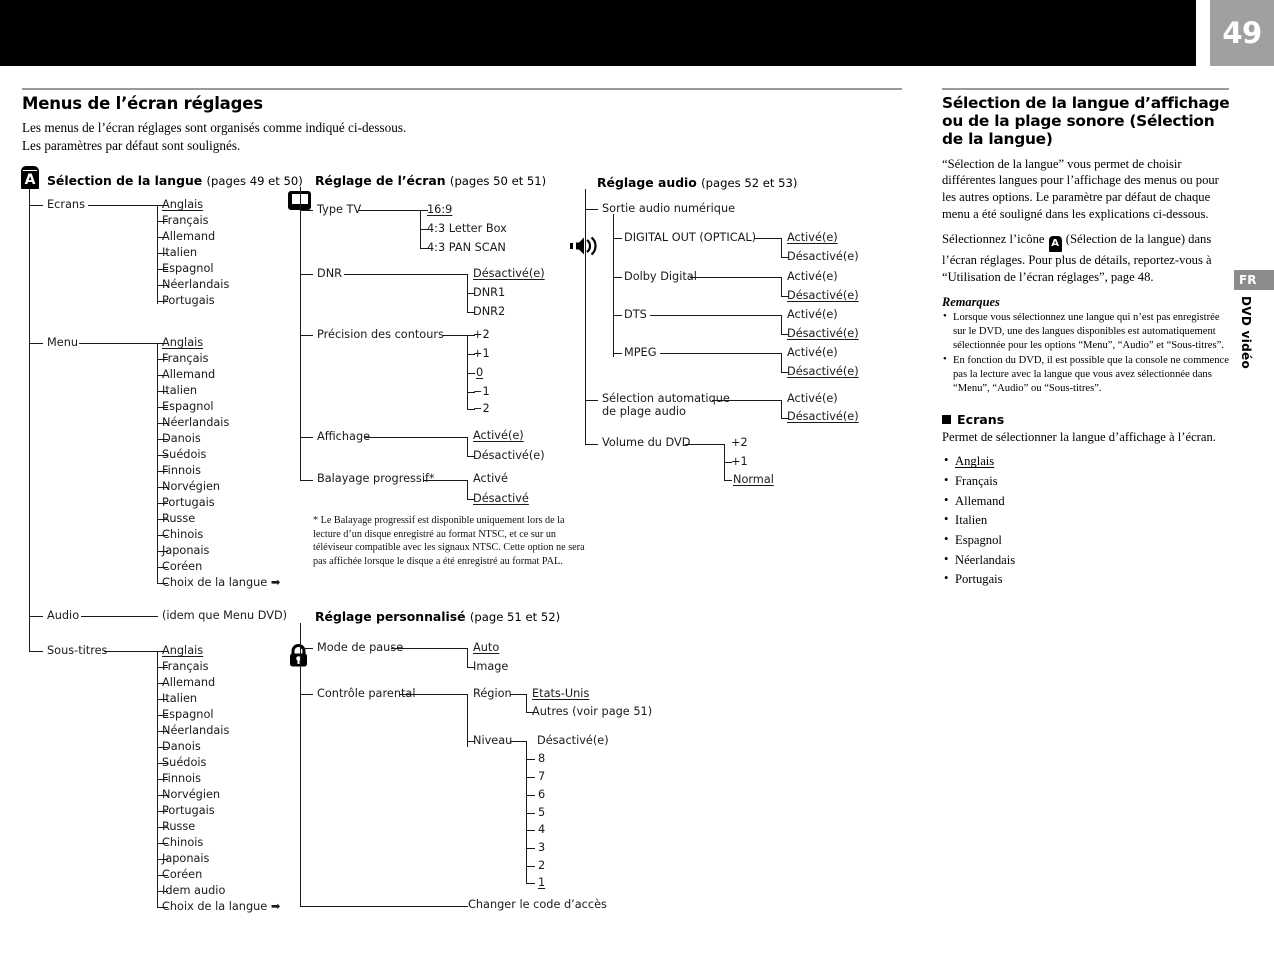 The width and height of the screenshot is (1274, 954). Describe the element at coordinates (181, 746) in the screenshot. I see `node-st-danois: Danois` at that location.